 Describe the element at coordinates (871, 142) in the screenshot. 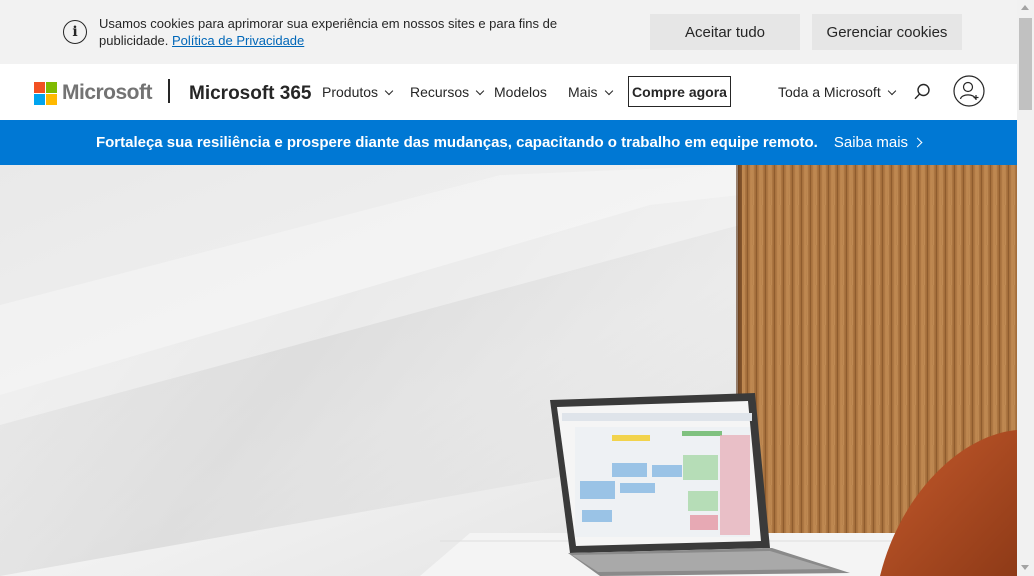

I see `learn-more-label: Saiba mais` at that location.